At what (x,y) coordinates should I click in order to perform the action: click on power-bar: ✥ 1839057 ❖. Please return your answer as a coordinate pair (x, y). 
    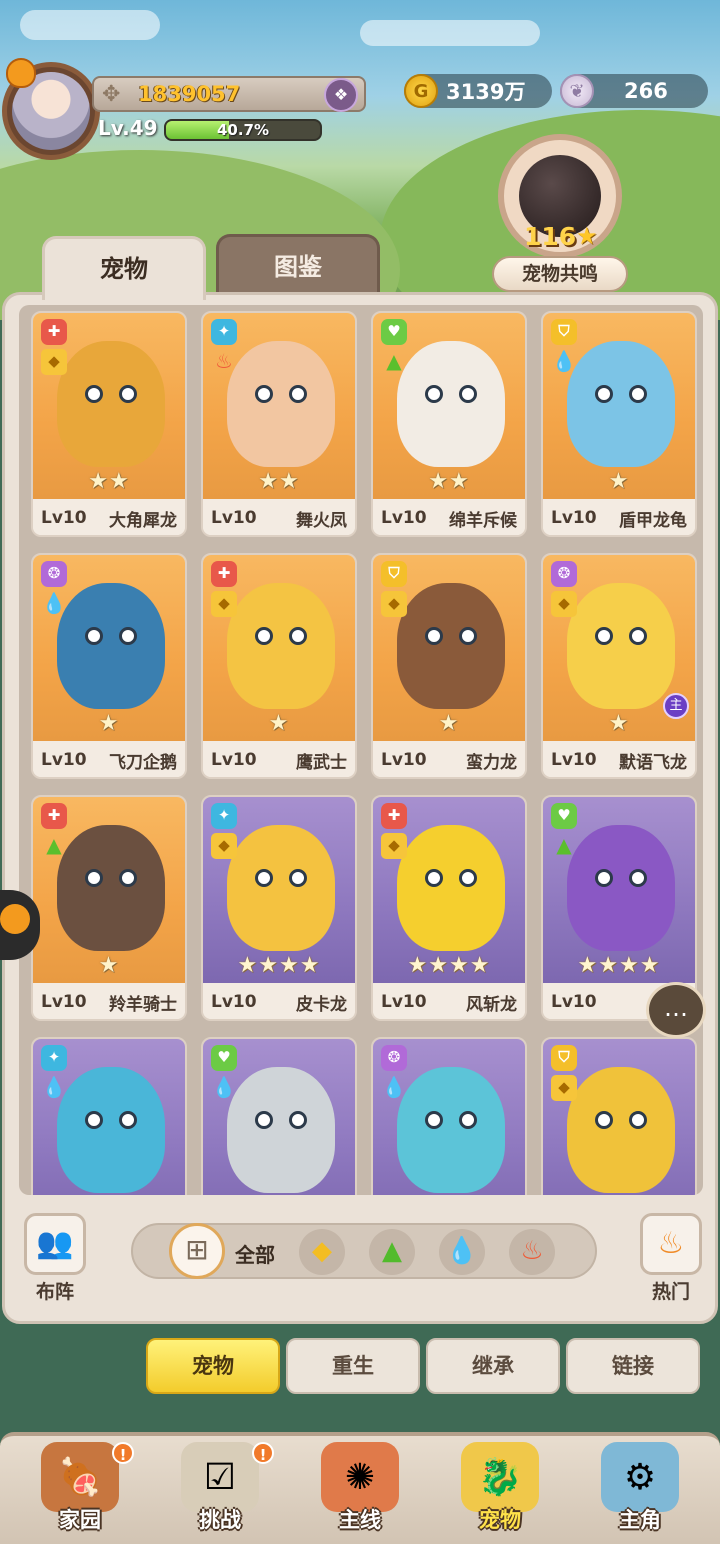
    Looking at the image, I should click on (229, 94).